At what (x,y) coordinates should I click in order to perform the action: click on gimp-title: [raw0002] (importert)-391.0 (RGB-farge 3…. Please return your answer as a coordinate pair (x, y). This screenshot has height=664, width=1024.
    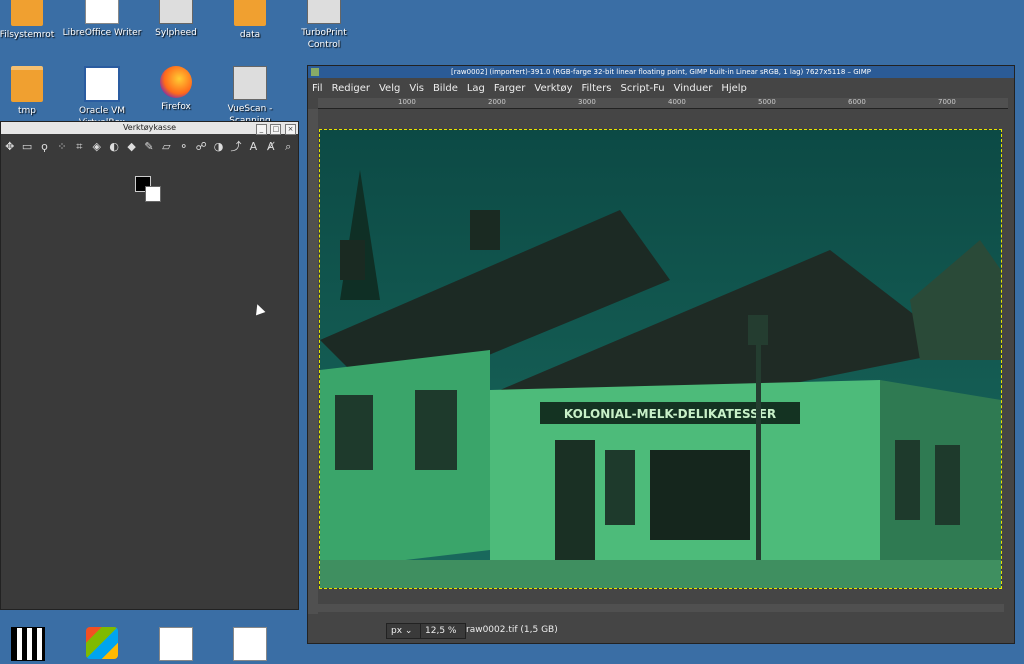
    Looking at the image, I should click on (661, 72).